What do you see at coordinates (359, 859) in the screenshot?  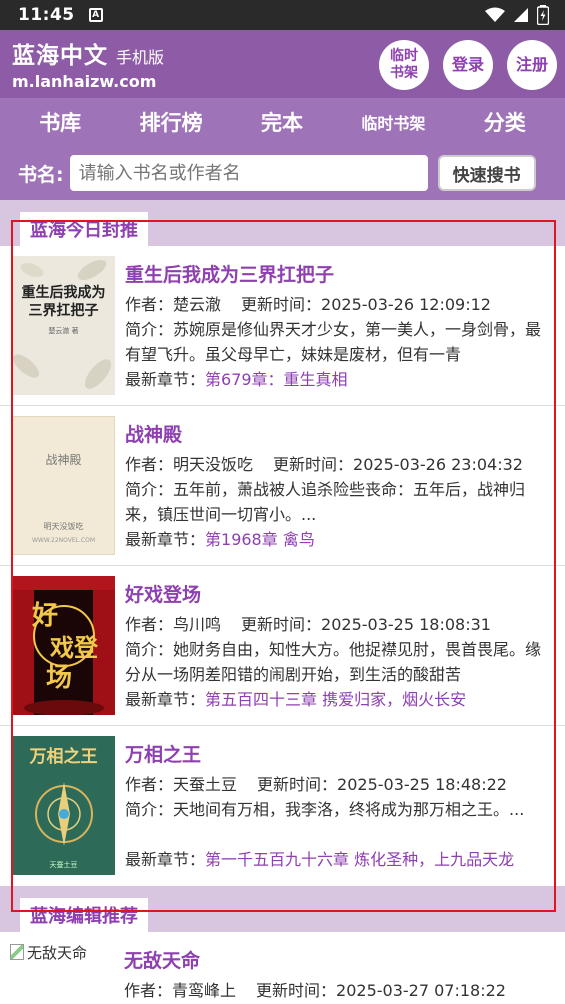 I see `latest-chapter-link: 第一千五百九十六章 炼化圣种，上九品天龙` at bounding box center [359, 859].